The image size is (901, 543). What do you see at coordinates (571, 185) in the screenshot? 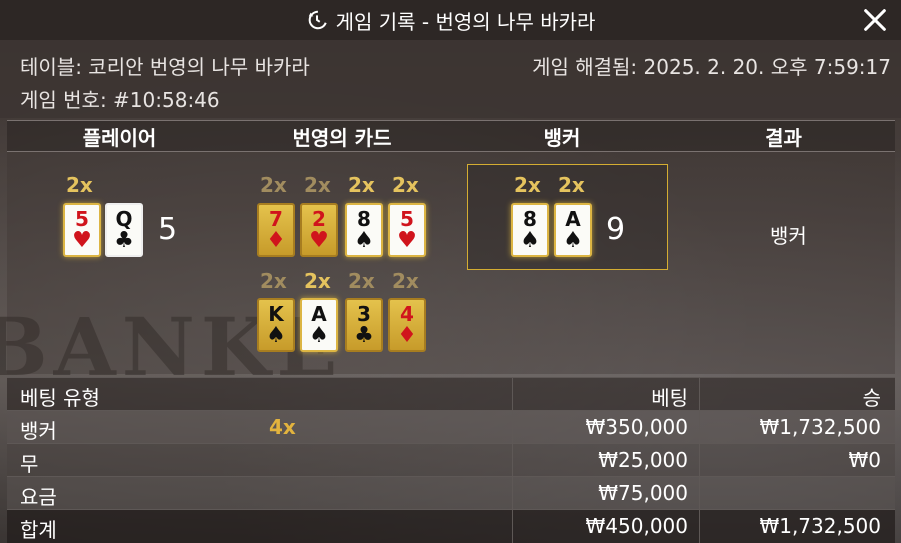
I see `banker-card2-multiplier: 2x` at bounding box center [571, 185].